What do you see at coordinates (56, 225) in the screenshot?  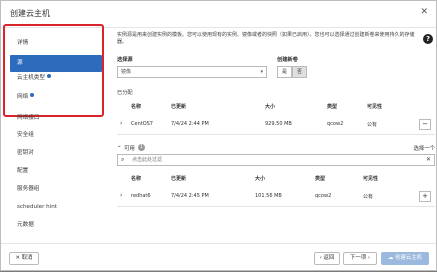 I see `nav-item-metadata: 元数据` at bounding box center [56, 225].